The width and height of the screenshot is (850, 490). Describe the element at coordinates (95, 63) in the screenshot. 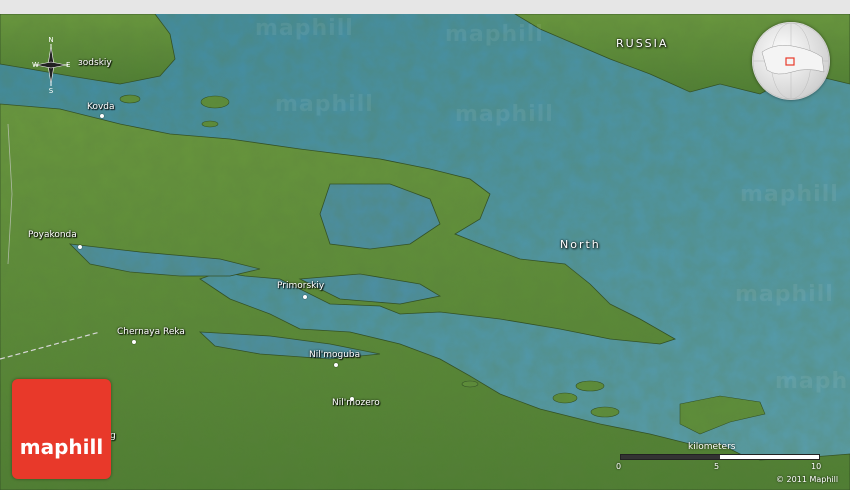

I see `place-label: зodskiy` at that location.